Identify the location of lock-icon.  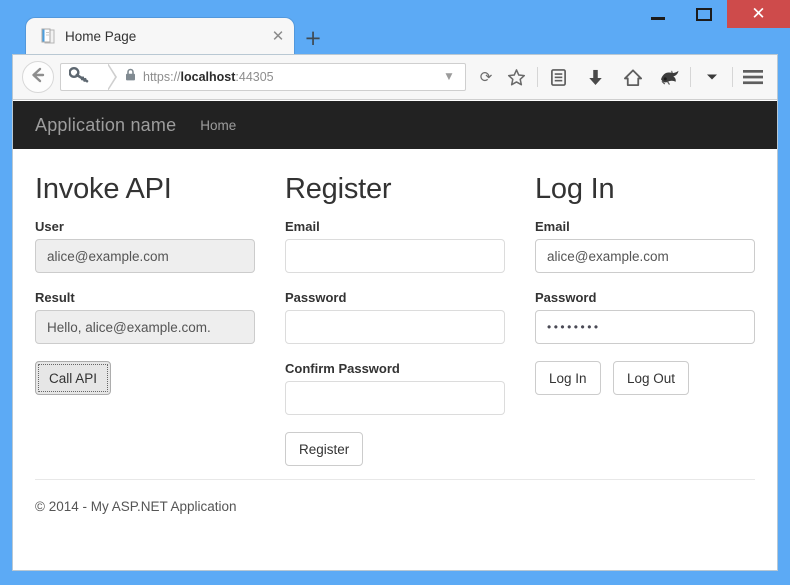
(130, 77).